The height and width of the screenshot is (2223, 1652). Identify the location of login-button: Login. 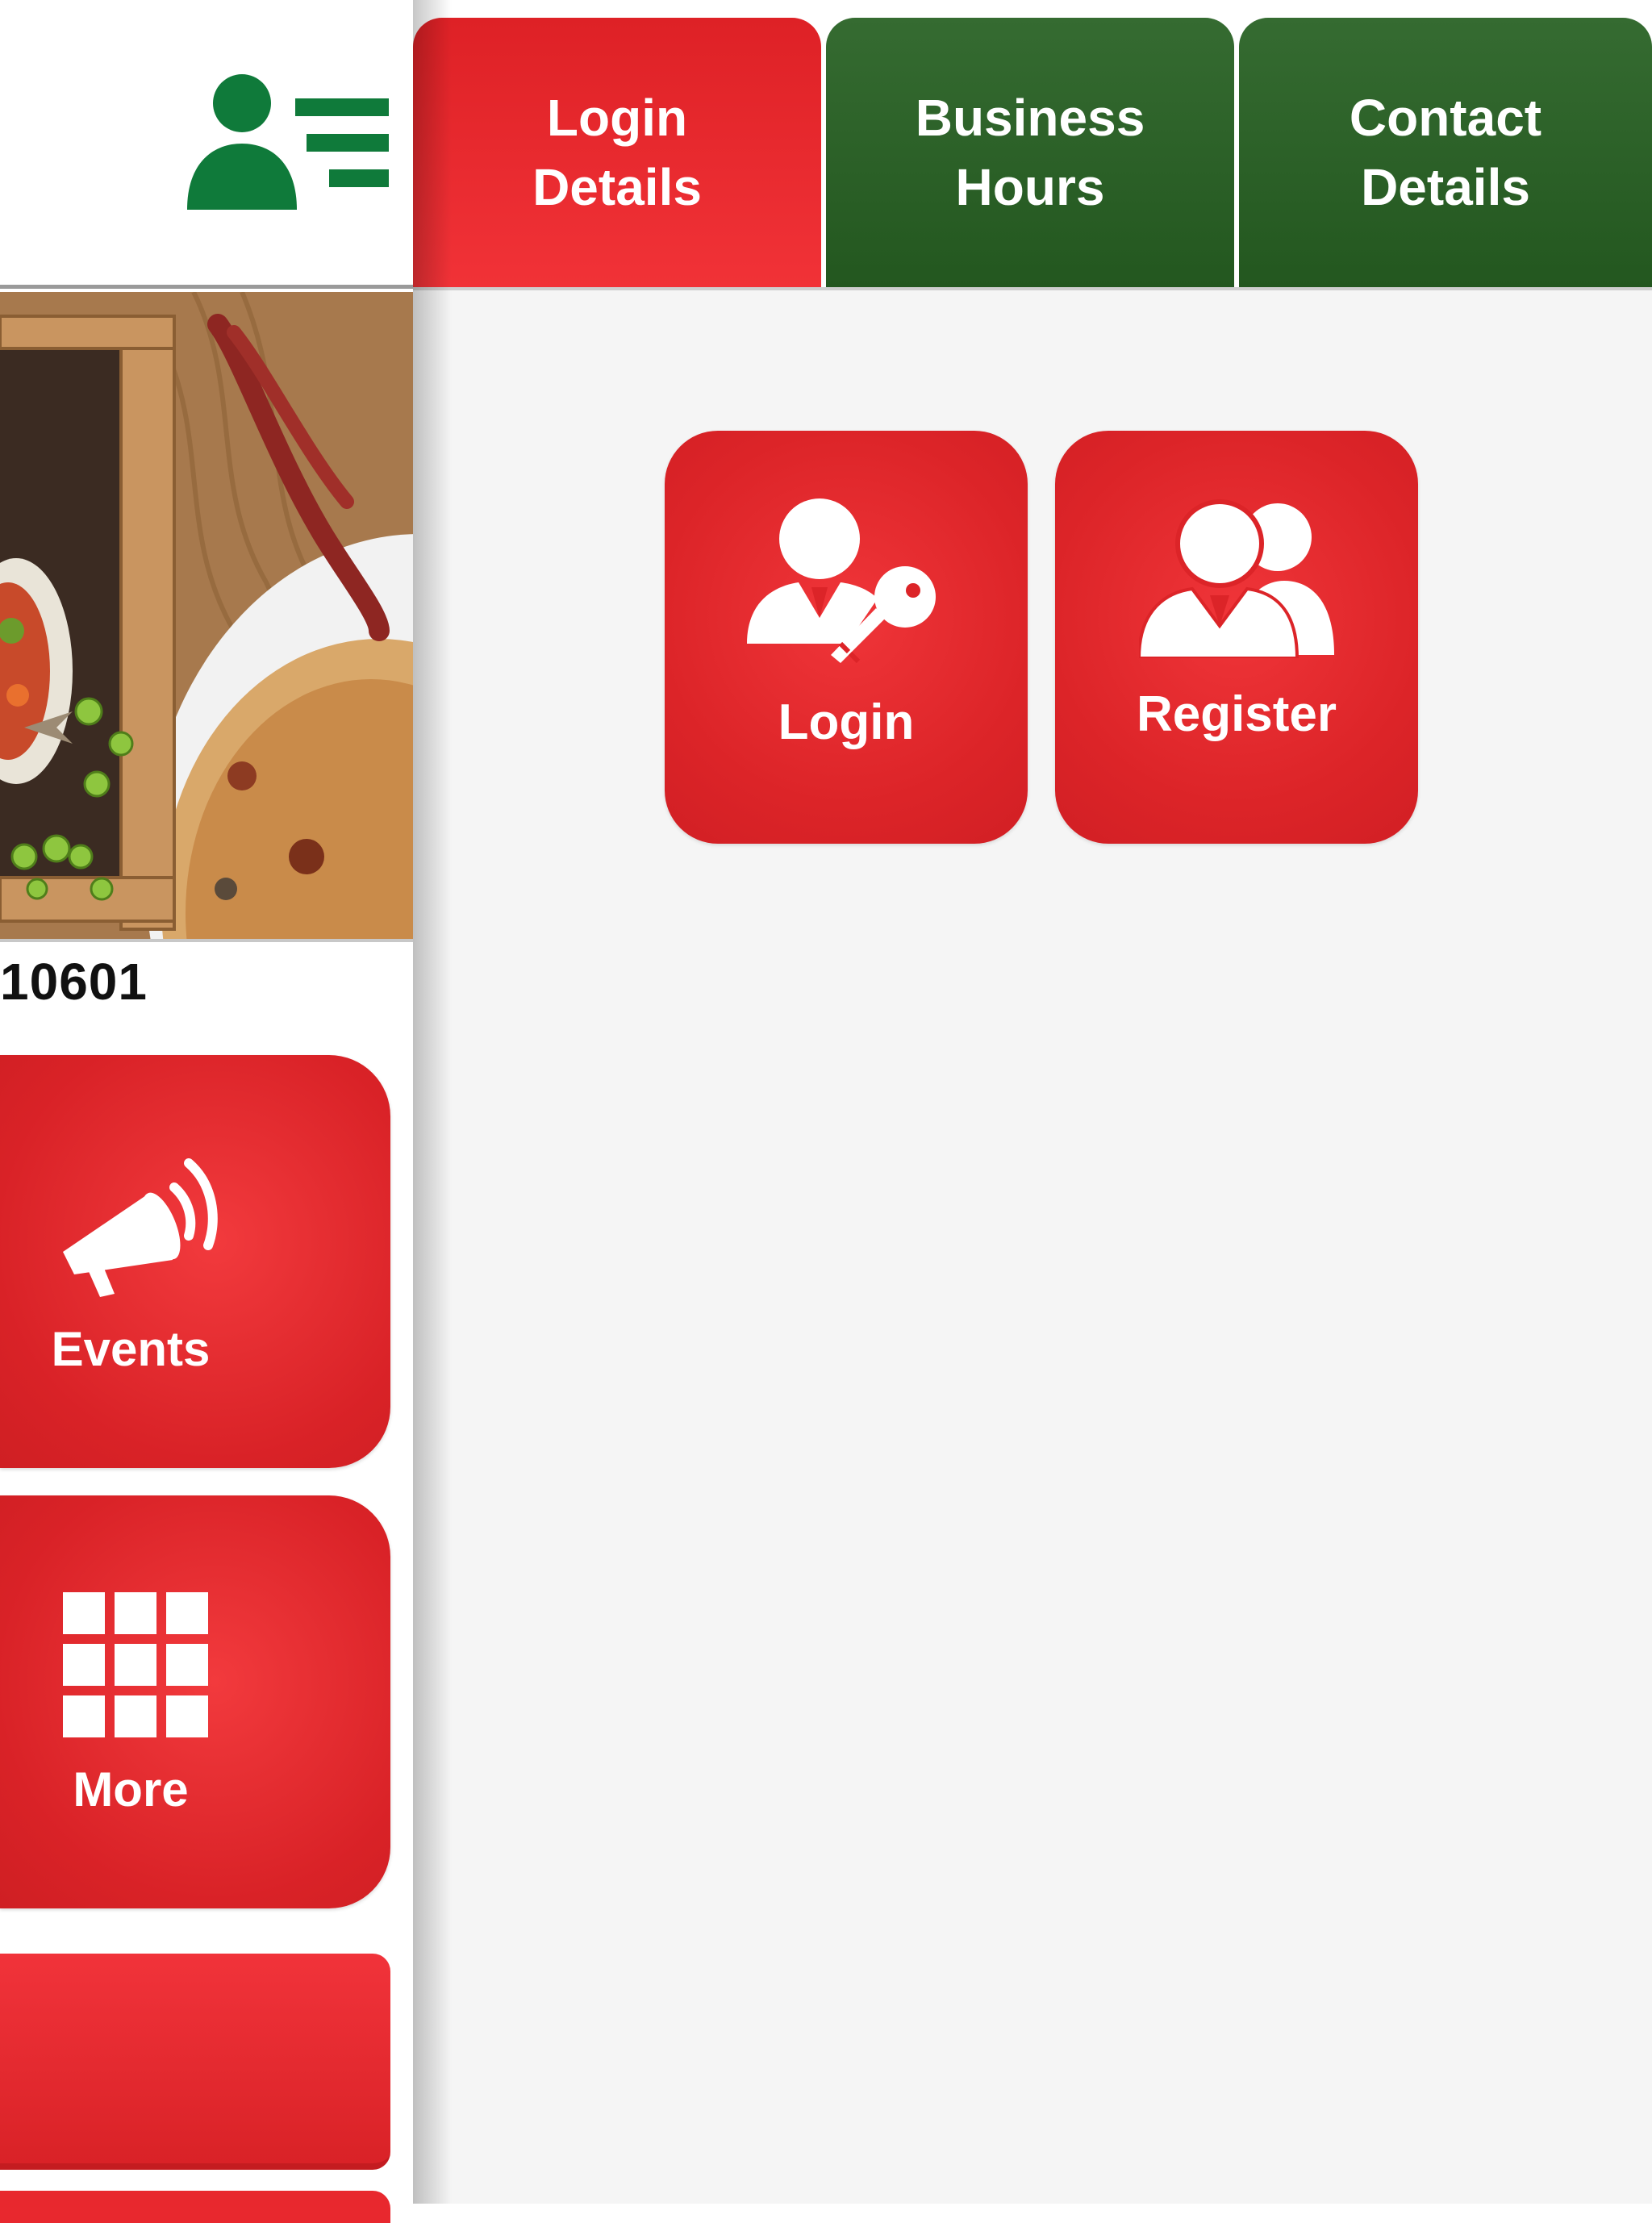
(847, 637).